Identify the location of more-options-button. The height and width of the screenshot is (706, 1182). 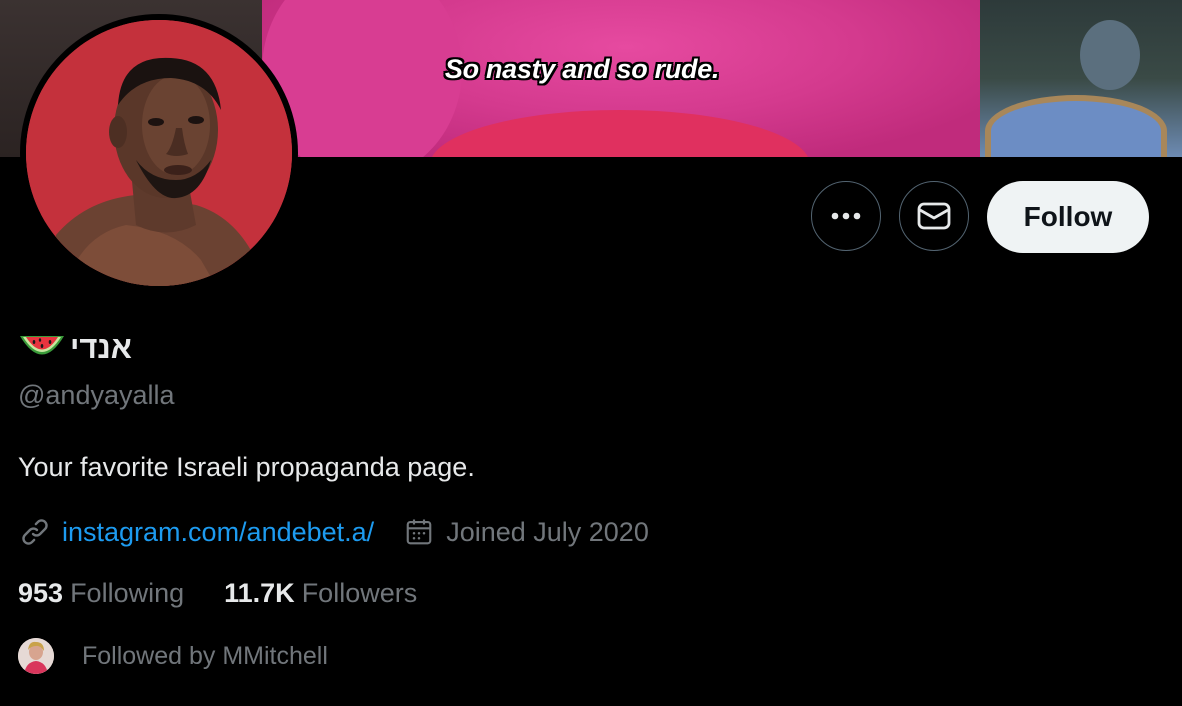
(846, 216).